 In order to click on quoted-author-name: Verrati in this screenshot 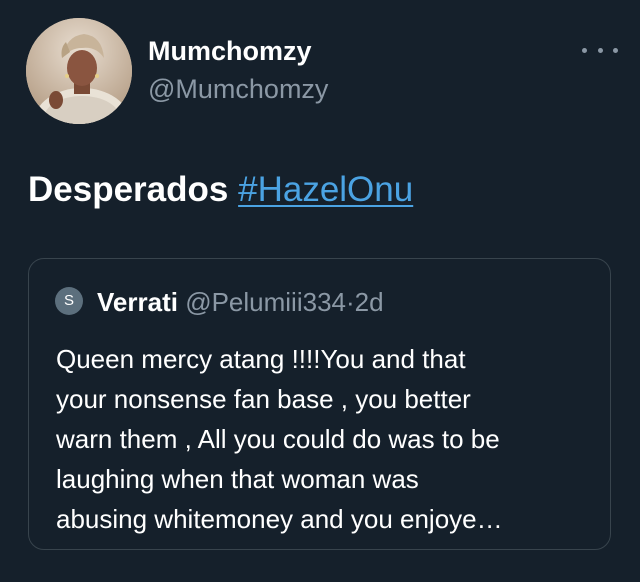, I will do `click(137, 302)`.